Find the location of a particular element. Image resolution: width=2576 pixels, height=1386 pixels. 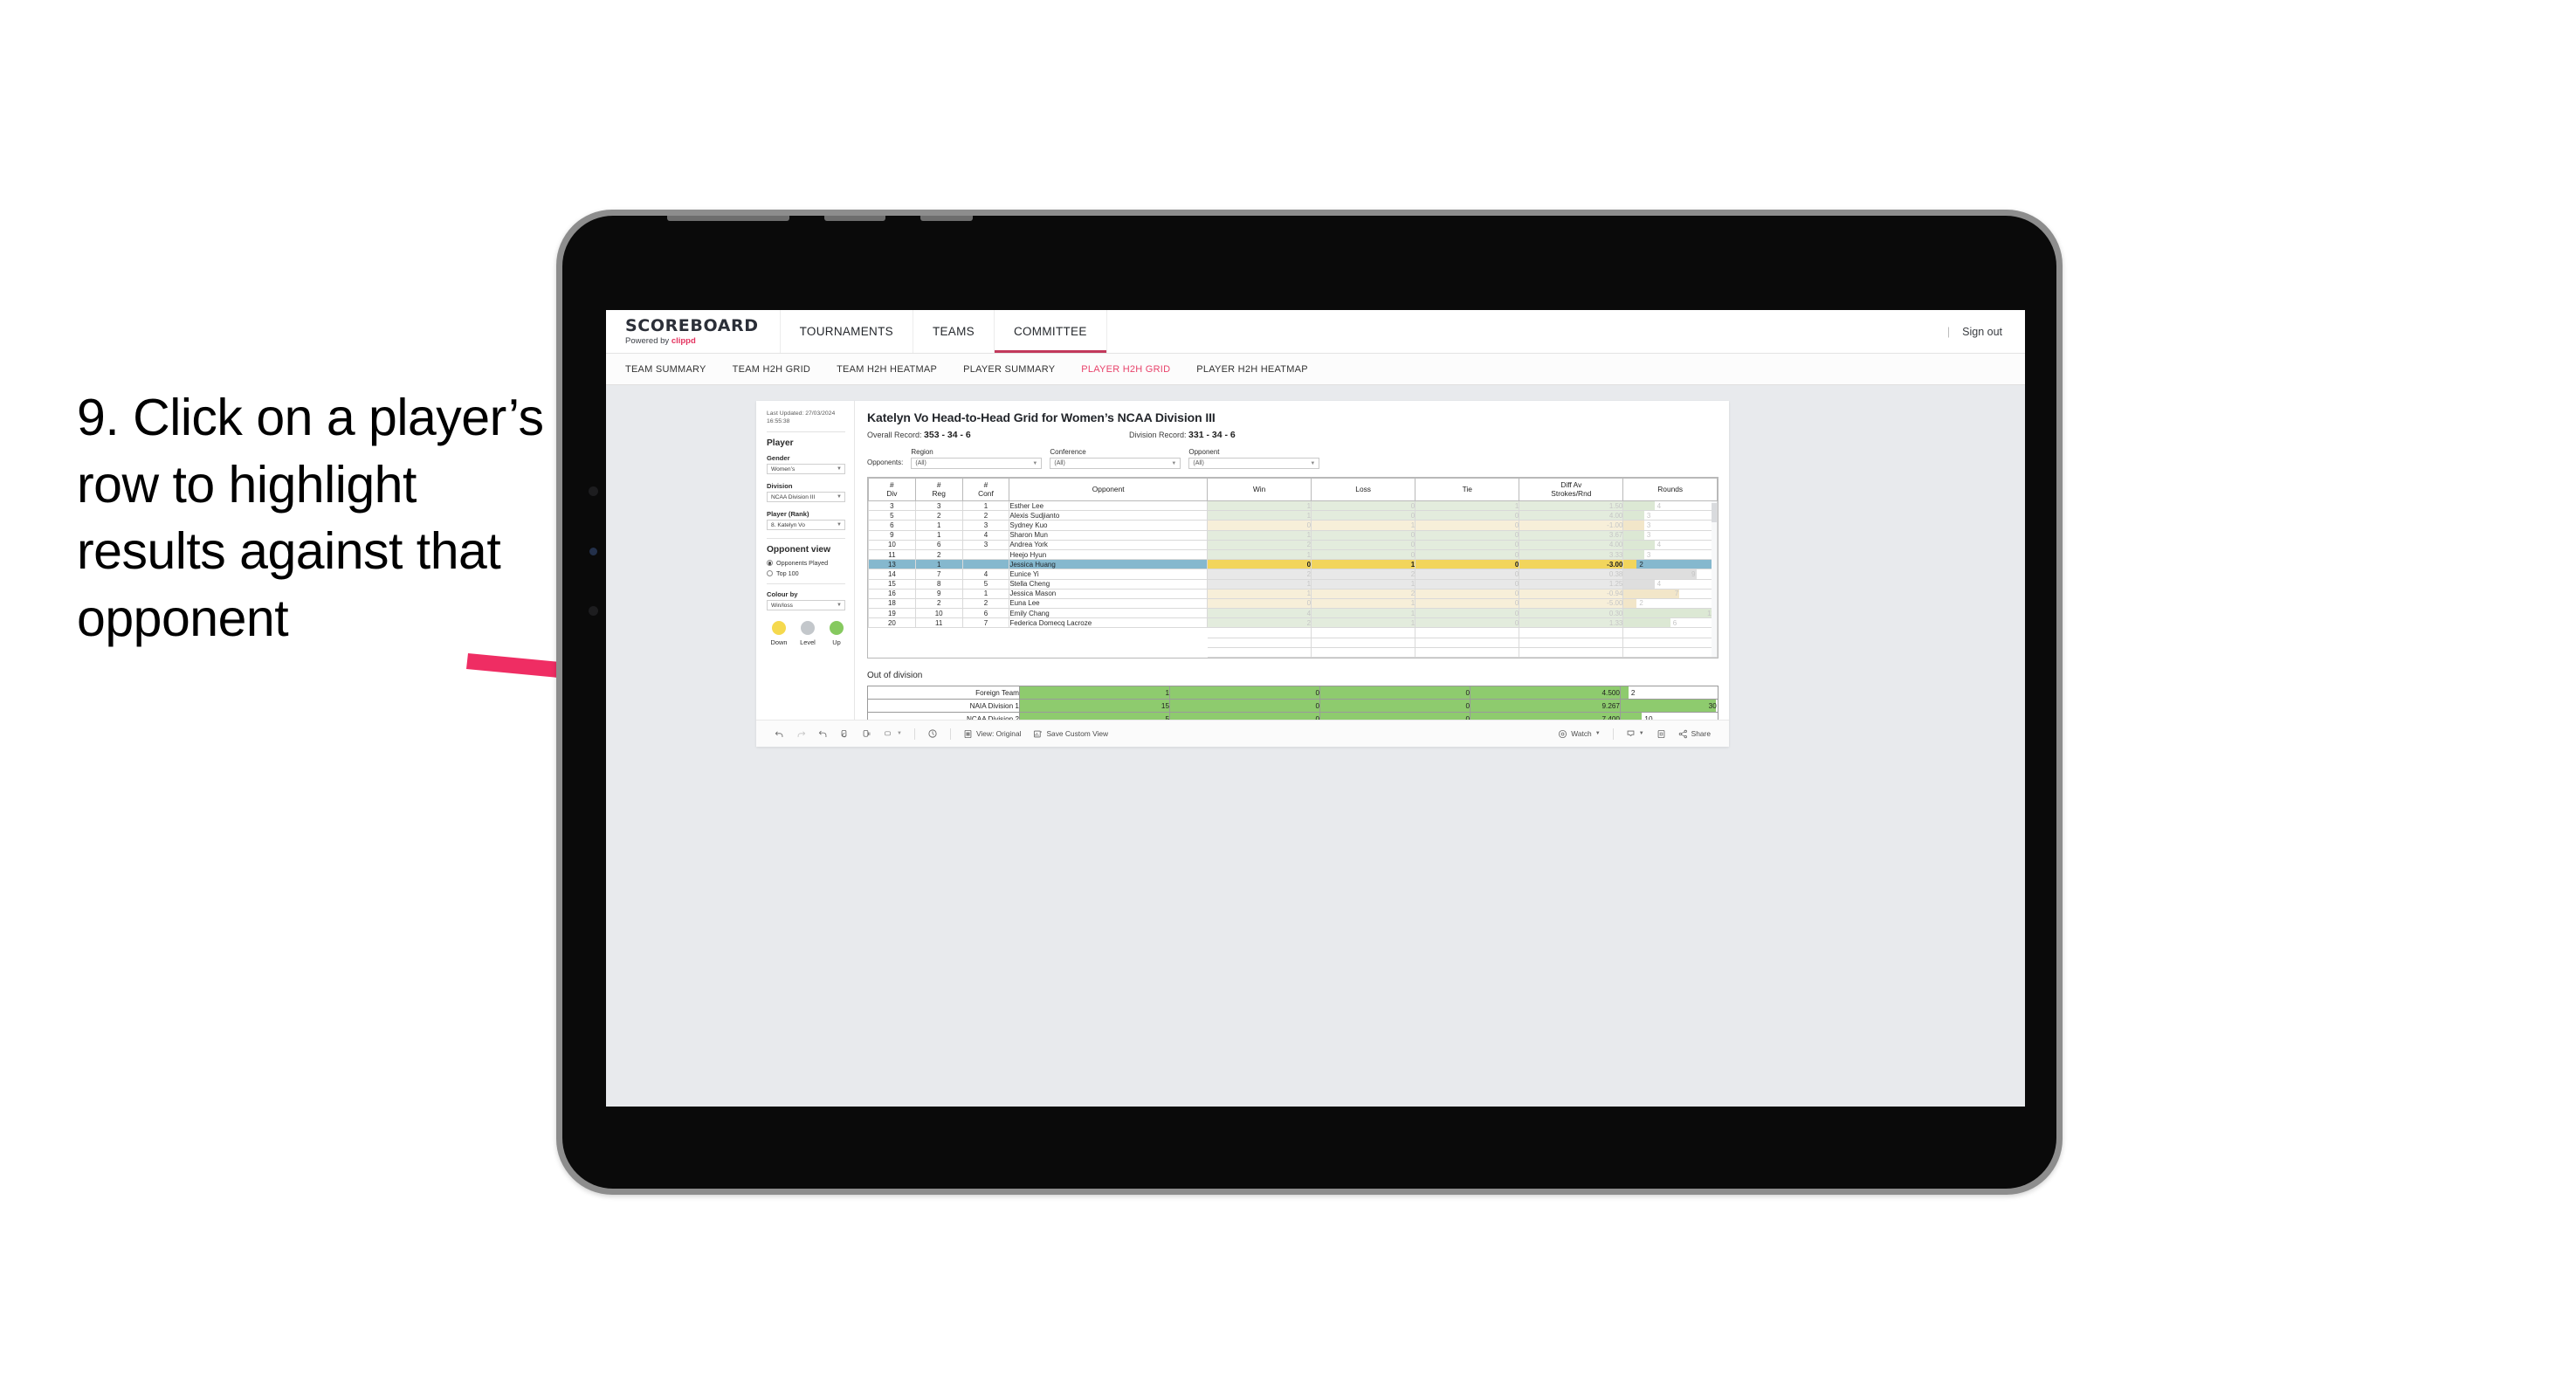

table-row: 15 8 5 Stella Cheng 1 1 0 1.25 4 is located at coordinates (1293, 584).